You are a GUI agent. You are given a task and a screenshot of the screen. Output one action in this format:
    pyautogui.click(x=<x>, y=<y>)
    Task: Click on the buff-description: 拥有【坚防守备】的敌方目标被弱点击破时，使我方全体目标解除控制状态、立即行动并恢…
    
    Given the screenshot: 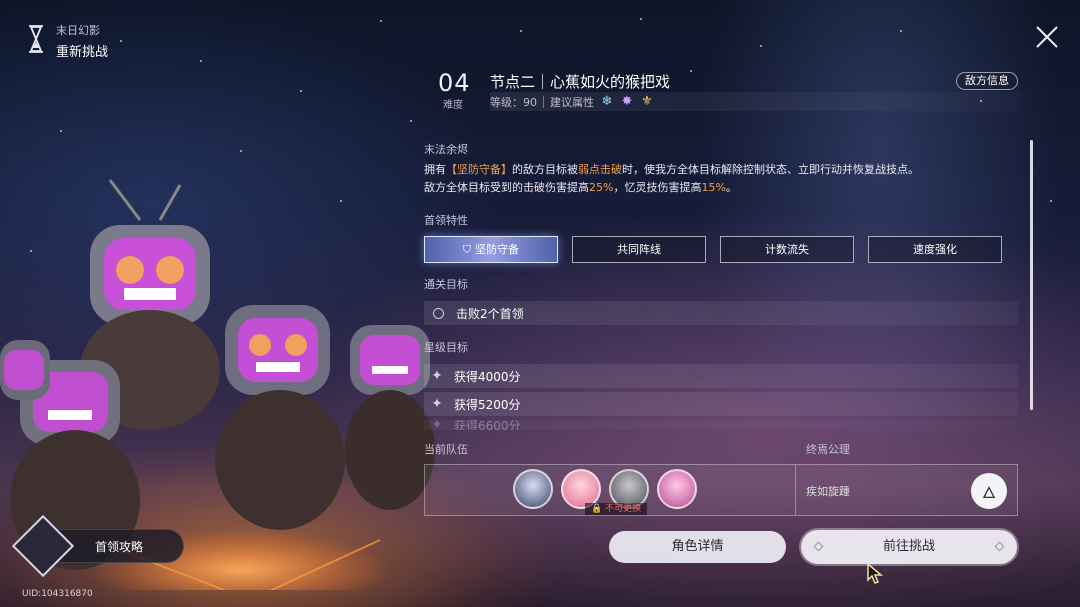 What is the action you would take?
    pyautogui.click(x=671, y=178)
    